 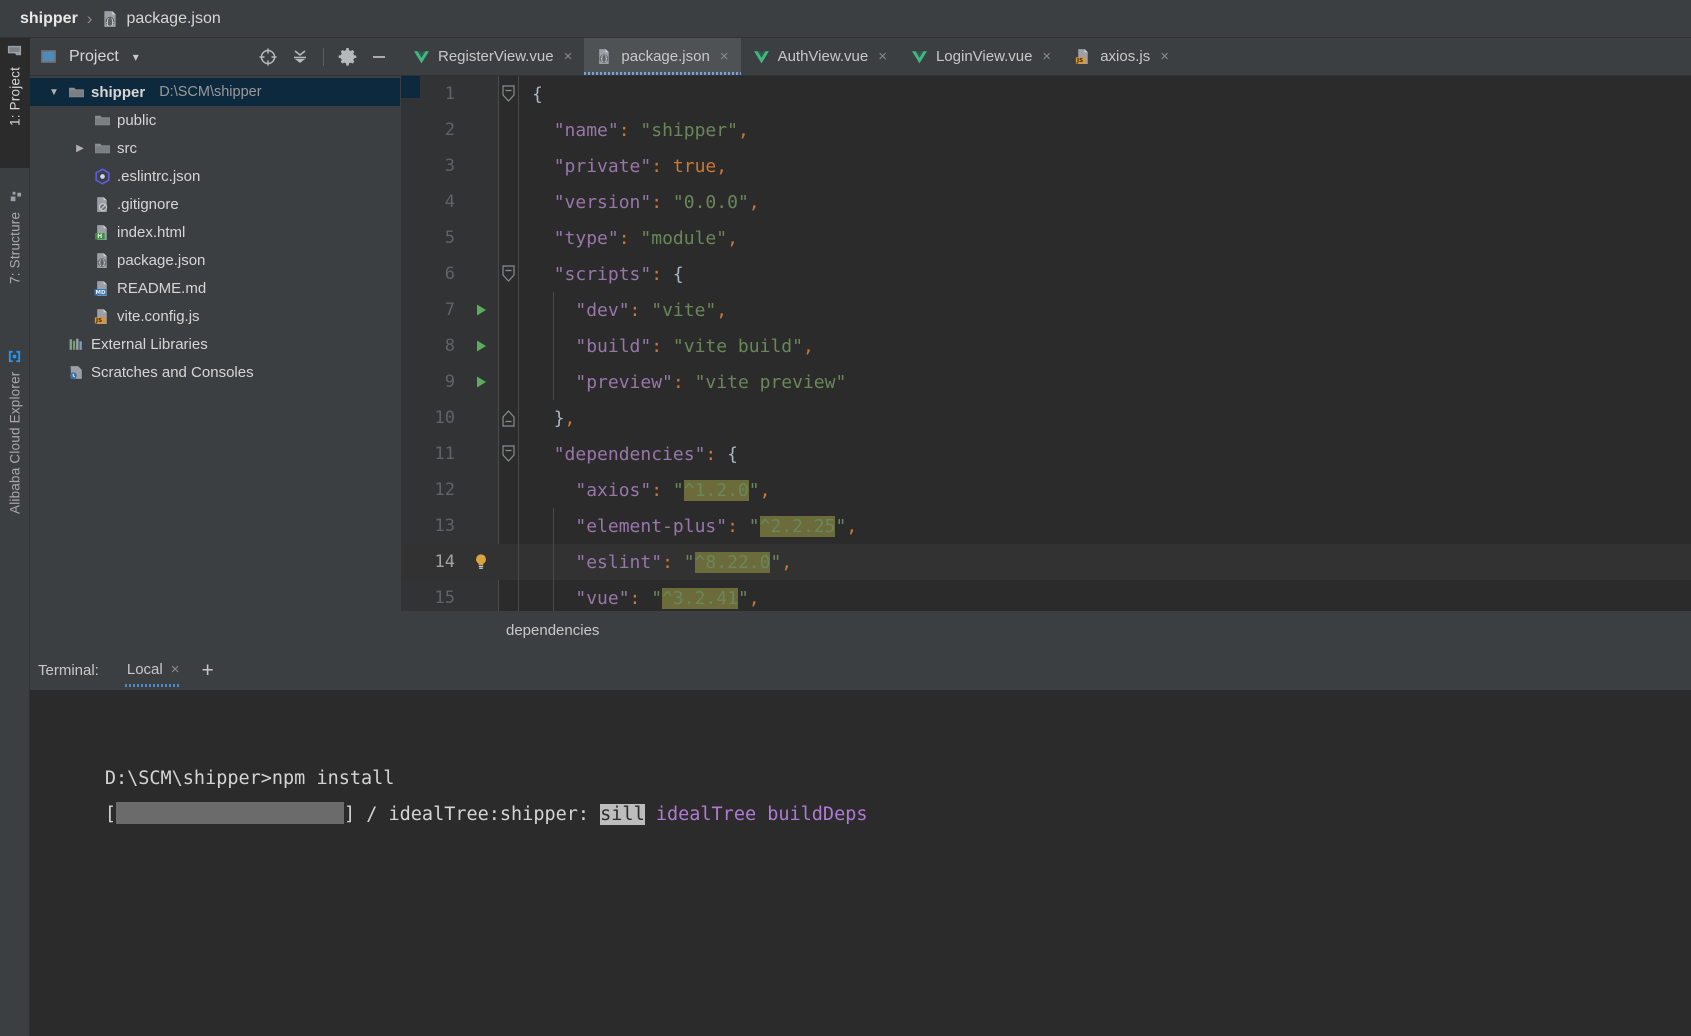 I want to click on code-text: "element-plus": "^2.2.25",, so click(x=687, y=526).